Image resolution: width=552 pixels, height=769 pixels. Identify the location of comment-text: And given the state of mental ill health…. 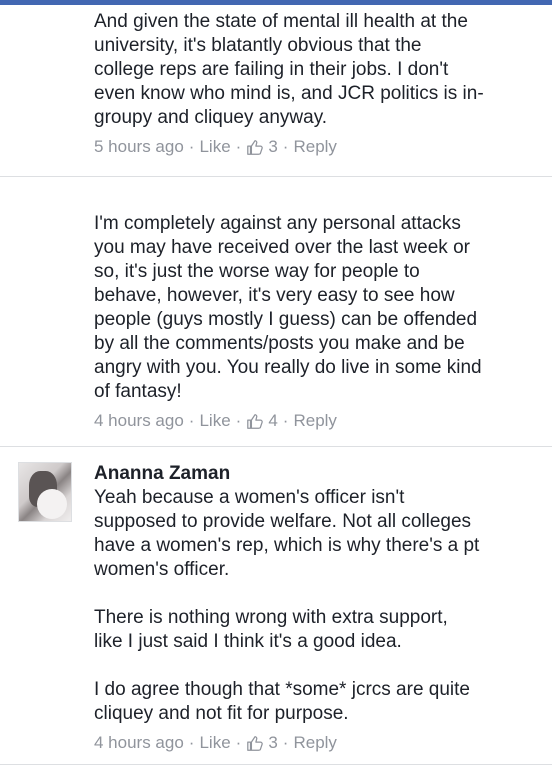
(289, 69).